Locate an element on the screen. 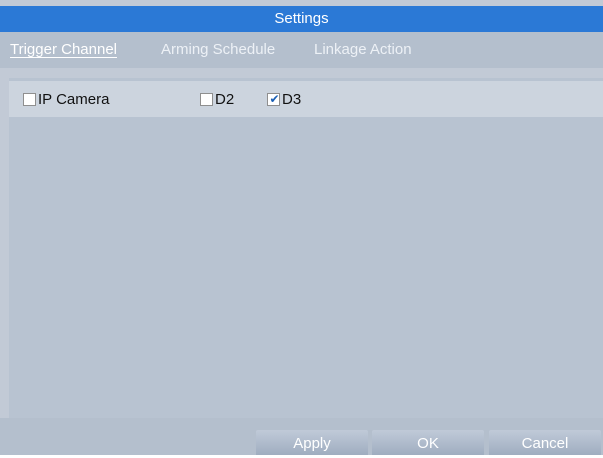  d2-checkbox: D2 is located at coordinates (217, 99).